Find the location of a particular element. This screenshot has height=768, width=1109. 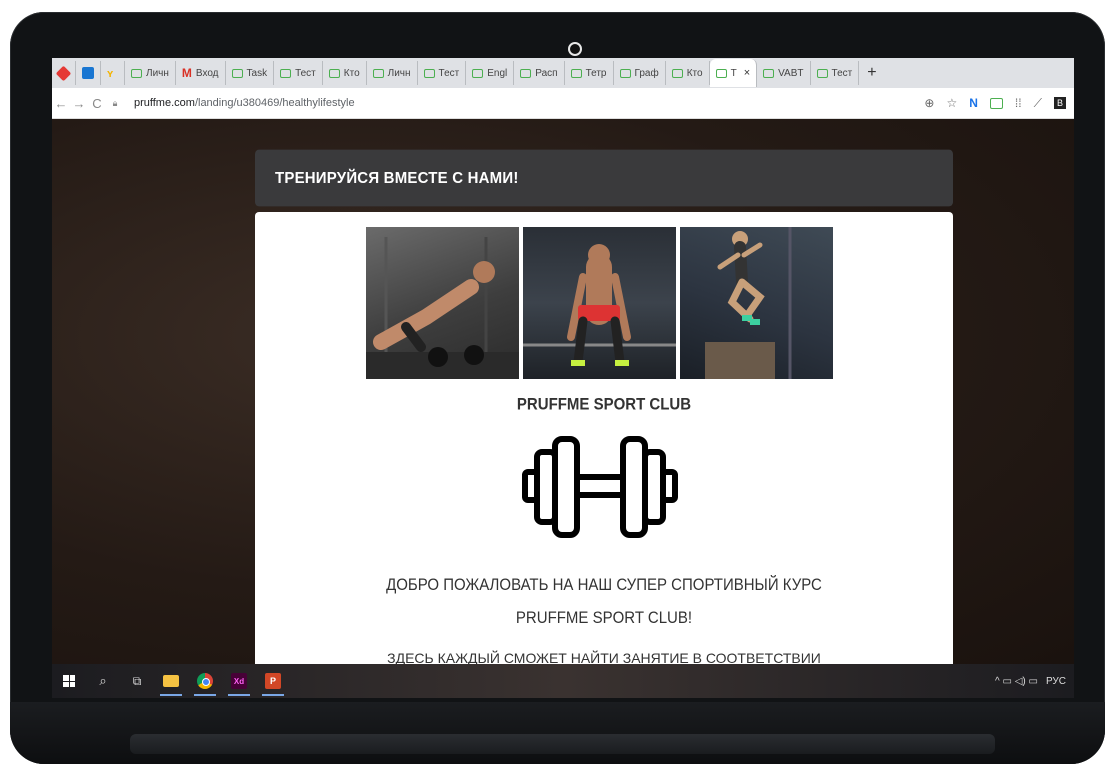

extension-icon: ⁞⁞ is located at coordinates (1018, 103).